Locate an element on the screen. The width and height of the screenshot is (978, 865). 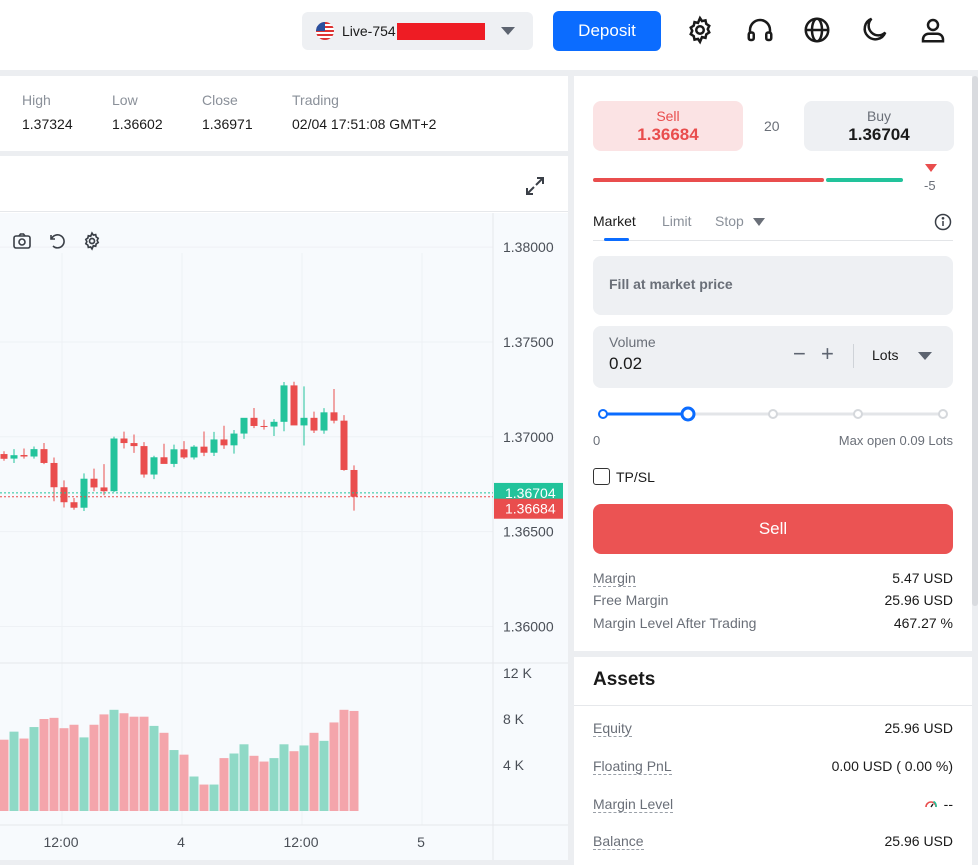
volume-increase-button: + is located at coordinates (827, 354).